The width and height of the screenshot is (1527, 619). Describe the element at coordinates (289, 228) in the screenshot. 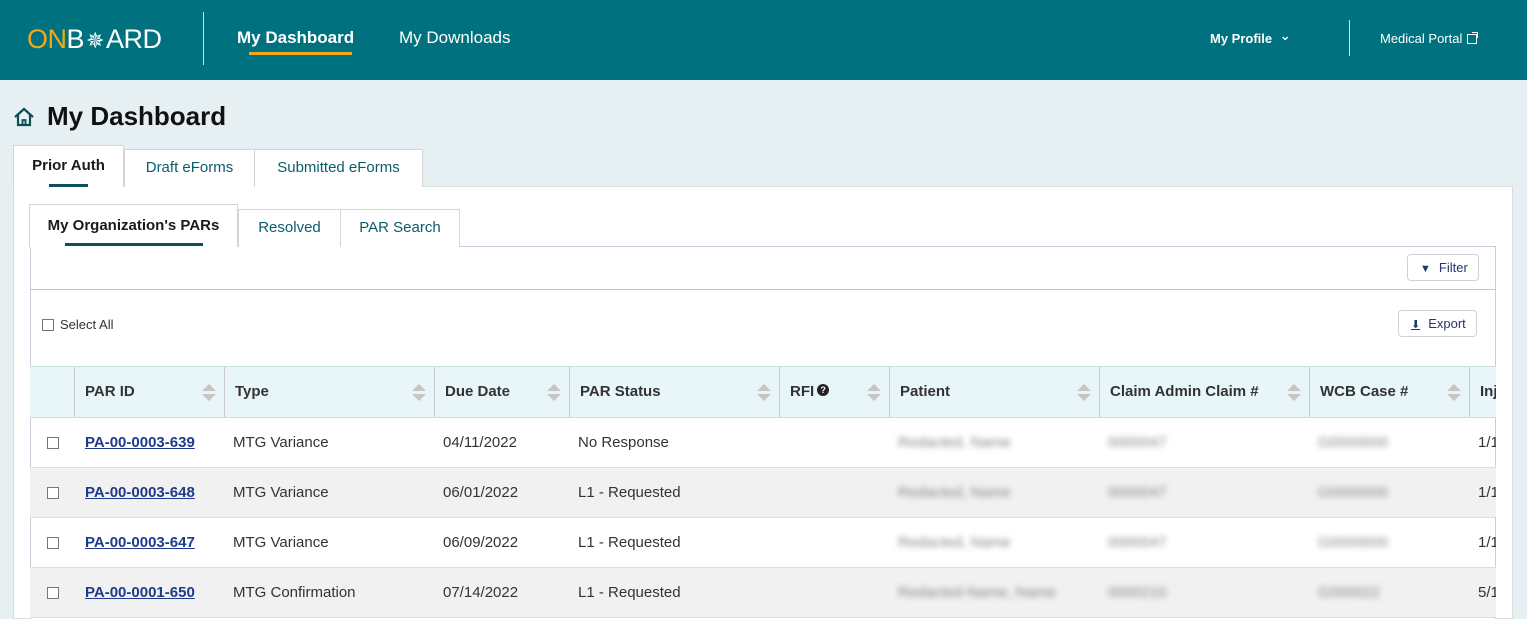

I see `subtab-resolved: Resolved` at that location.